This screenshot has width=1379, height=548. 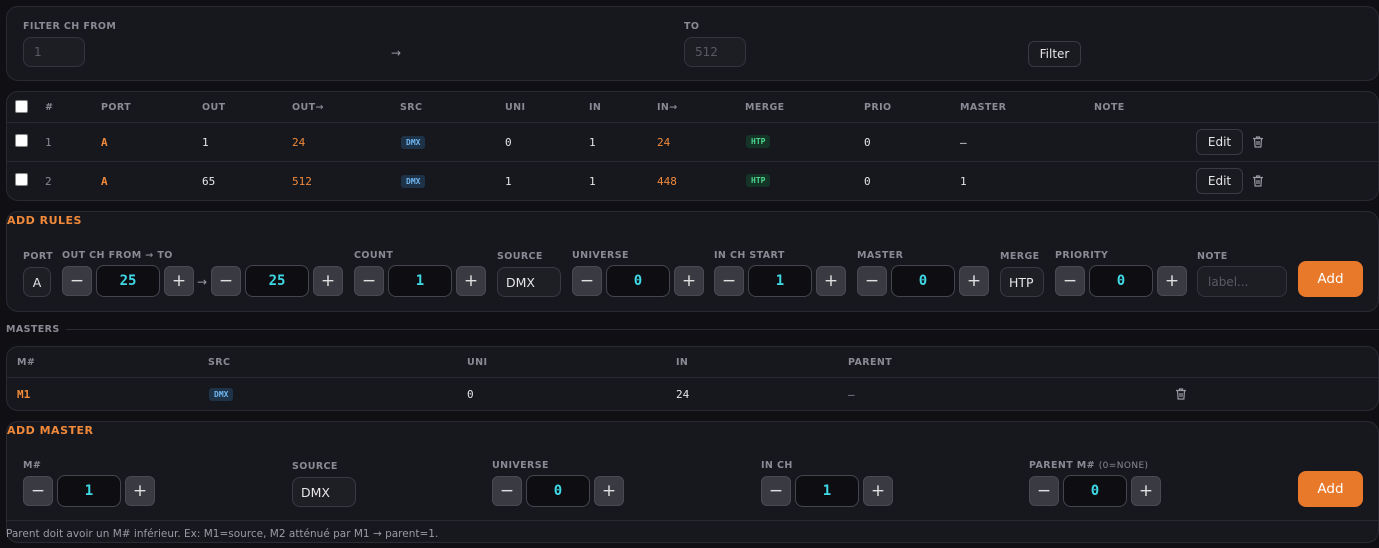 What do you see at coordinates (128, 281) in the screenshot?
I see `out-from-input: 25` at bounding box center [128, 281].